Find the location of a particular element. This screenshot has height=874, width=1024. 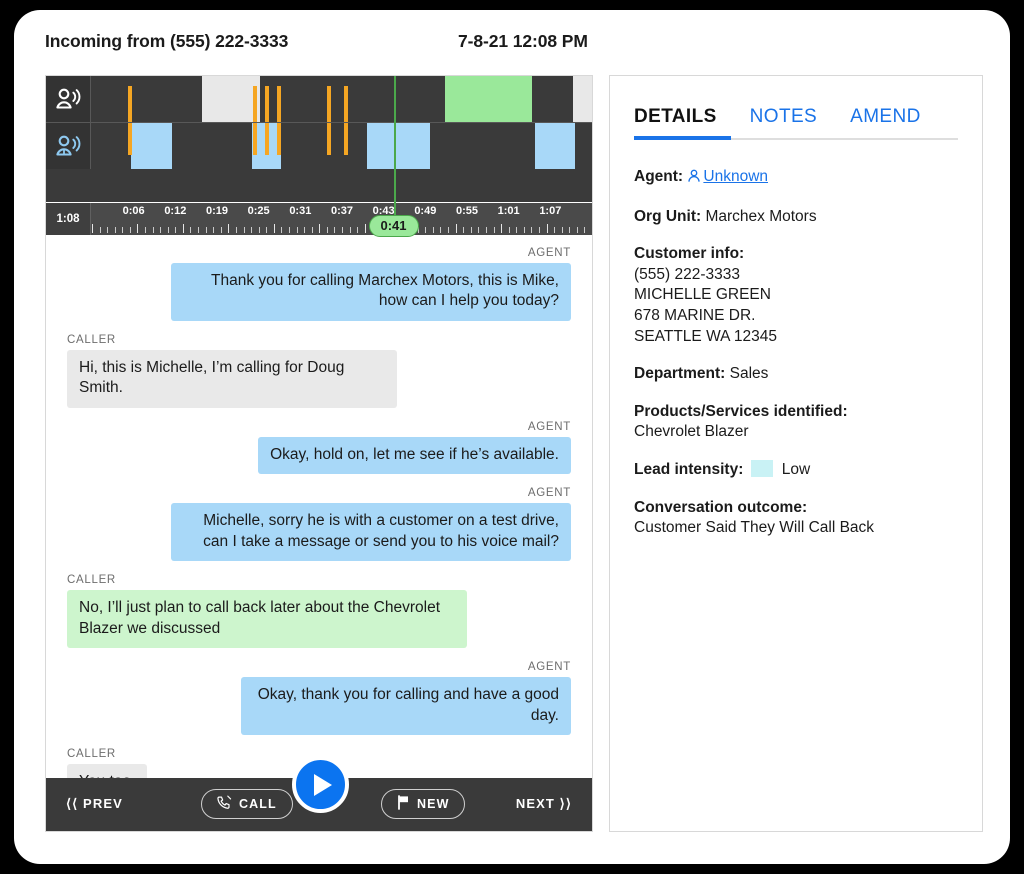

call-waveform is located at coordinates (319, 151).